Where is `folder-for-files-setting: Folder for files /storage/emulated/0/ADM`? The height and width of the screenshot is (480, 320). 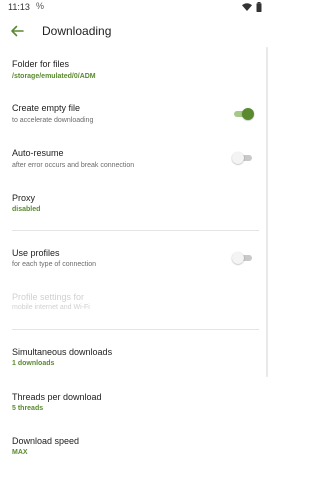 folder-for-files-setting: Folder for files /storage/emulated/0/ADM is located at coordinates (135, 70).